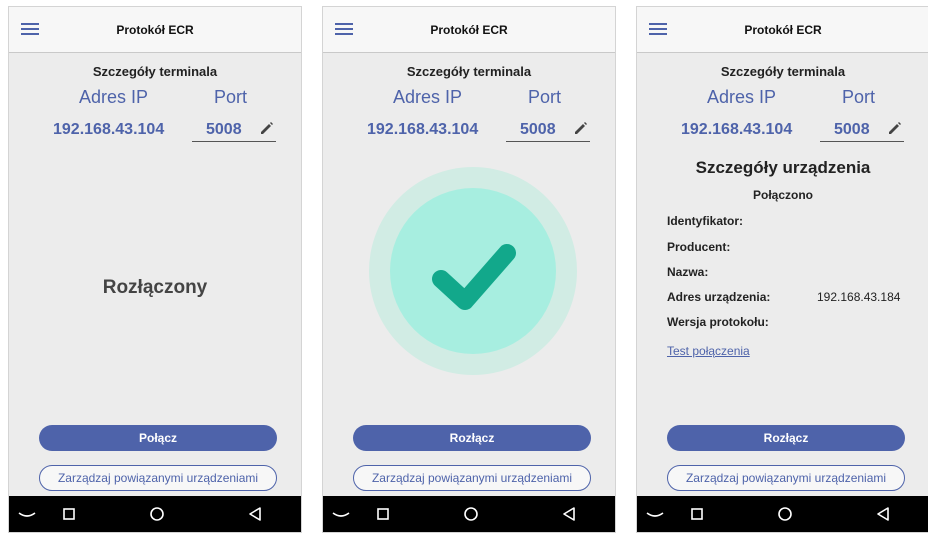 The height and width of the screenshot is (533, 928). Describe the element at coordinates (155, 287) in the screenshot. I see `connection-status: Rozłączony` at that location.